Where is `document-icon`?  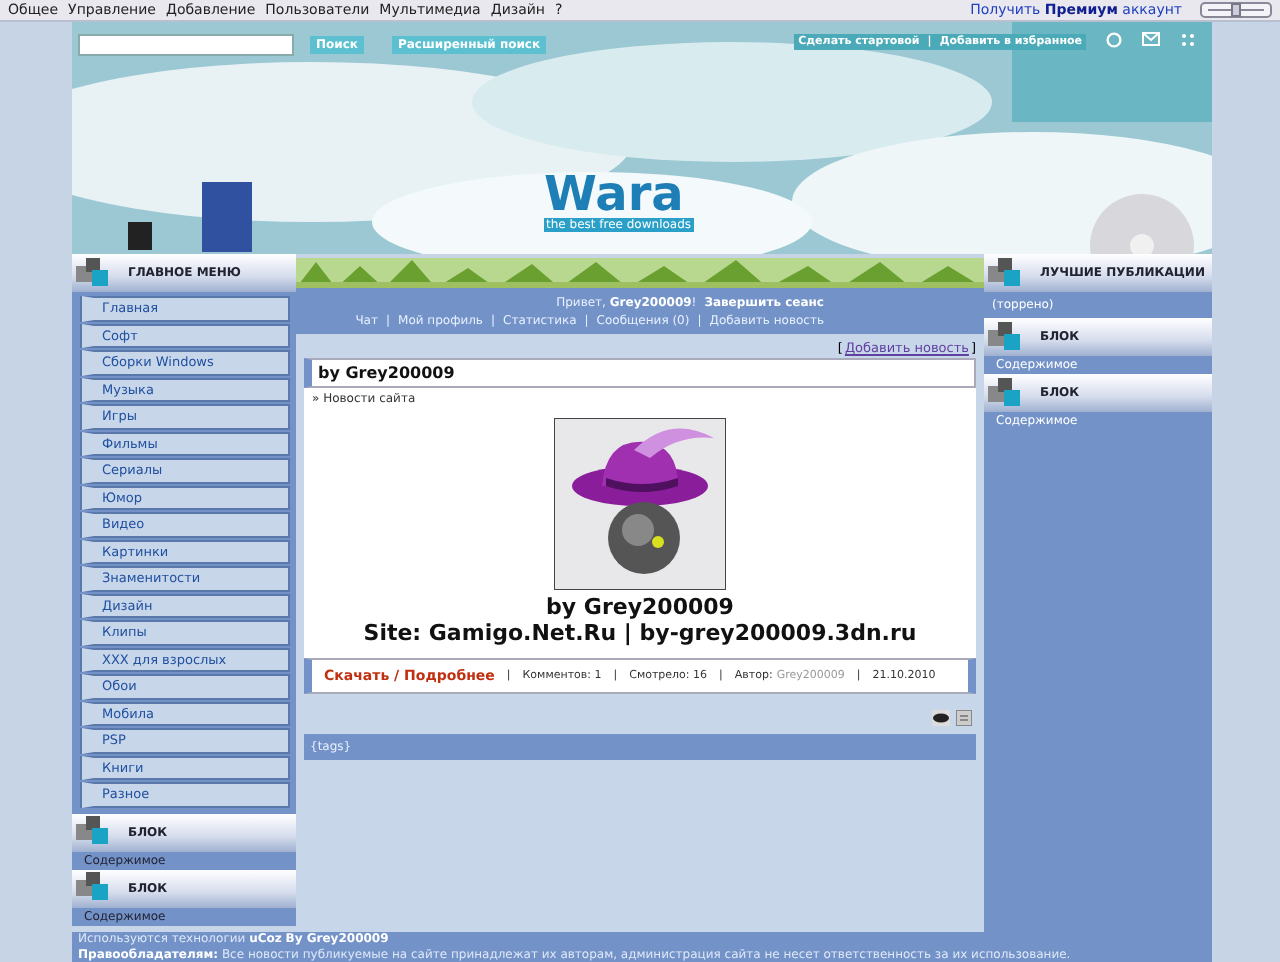 document-icon is located at coordinates (964, 718).